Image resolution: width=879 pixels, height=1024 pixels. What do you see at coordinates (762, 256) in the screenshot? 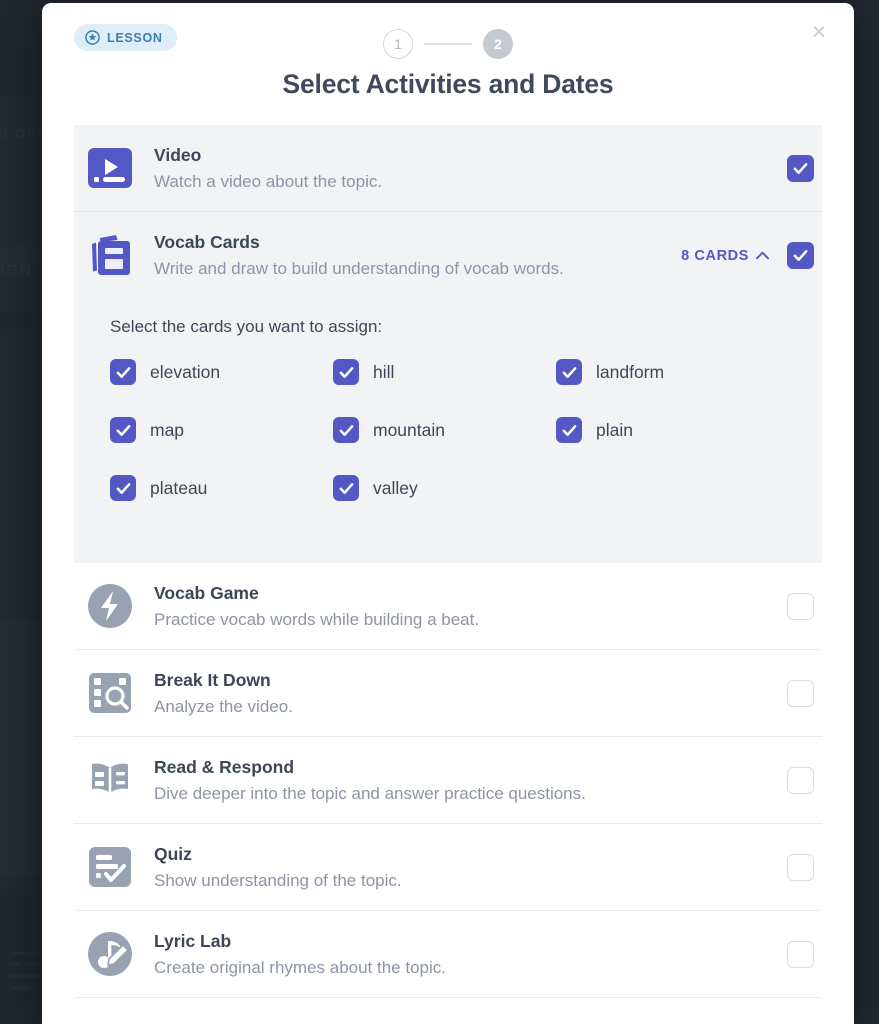
I see `chevron-up-icon` at bounding box center [762, 256].